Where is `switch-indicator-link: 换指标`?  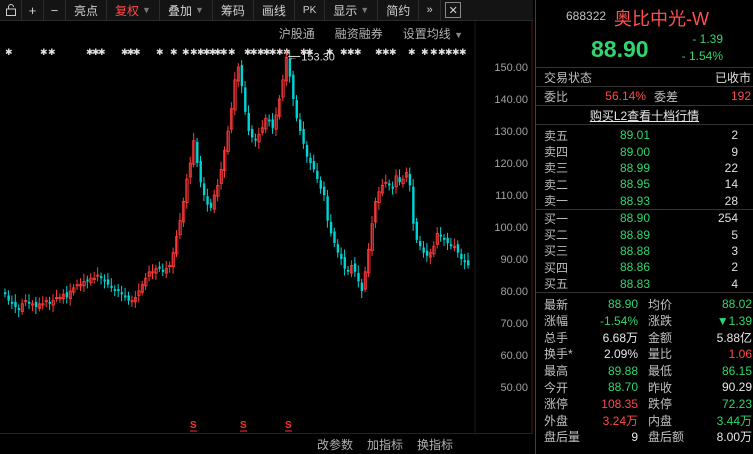 switch-indicator-link: 换指标 is located at coordinates (435, 444).